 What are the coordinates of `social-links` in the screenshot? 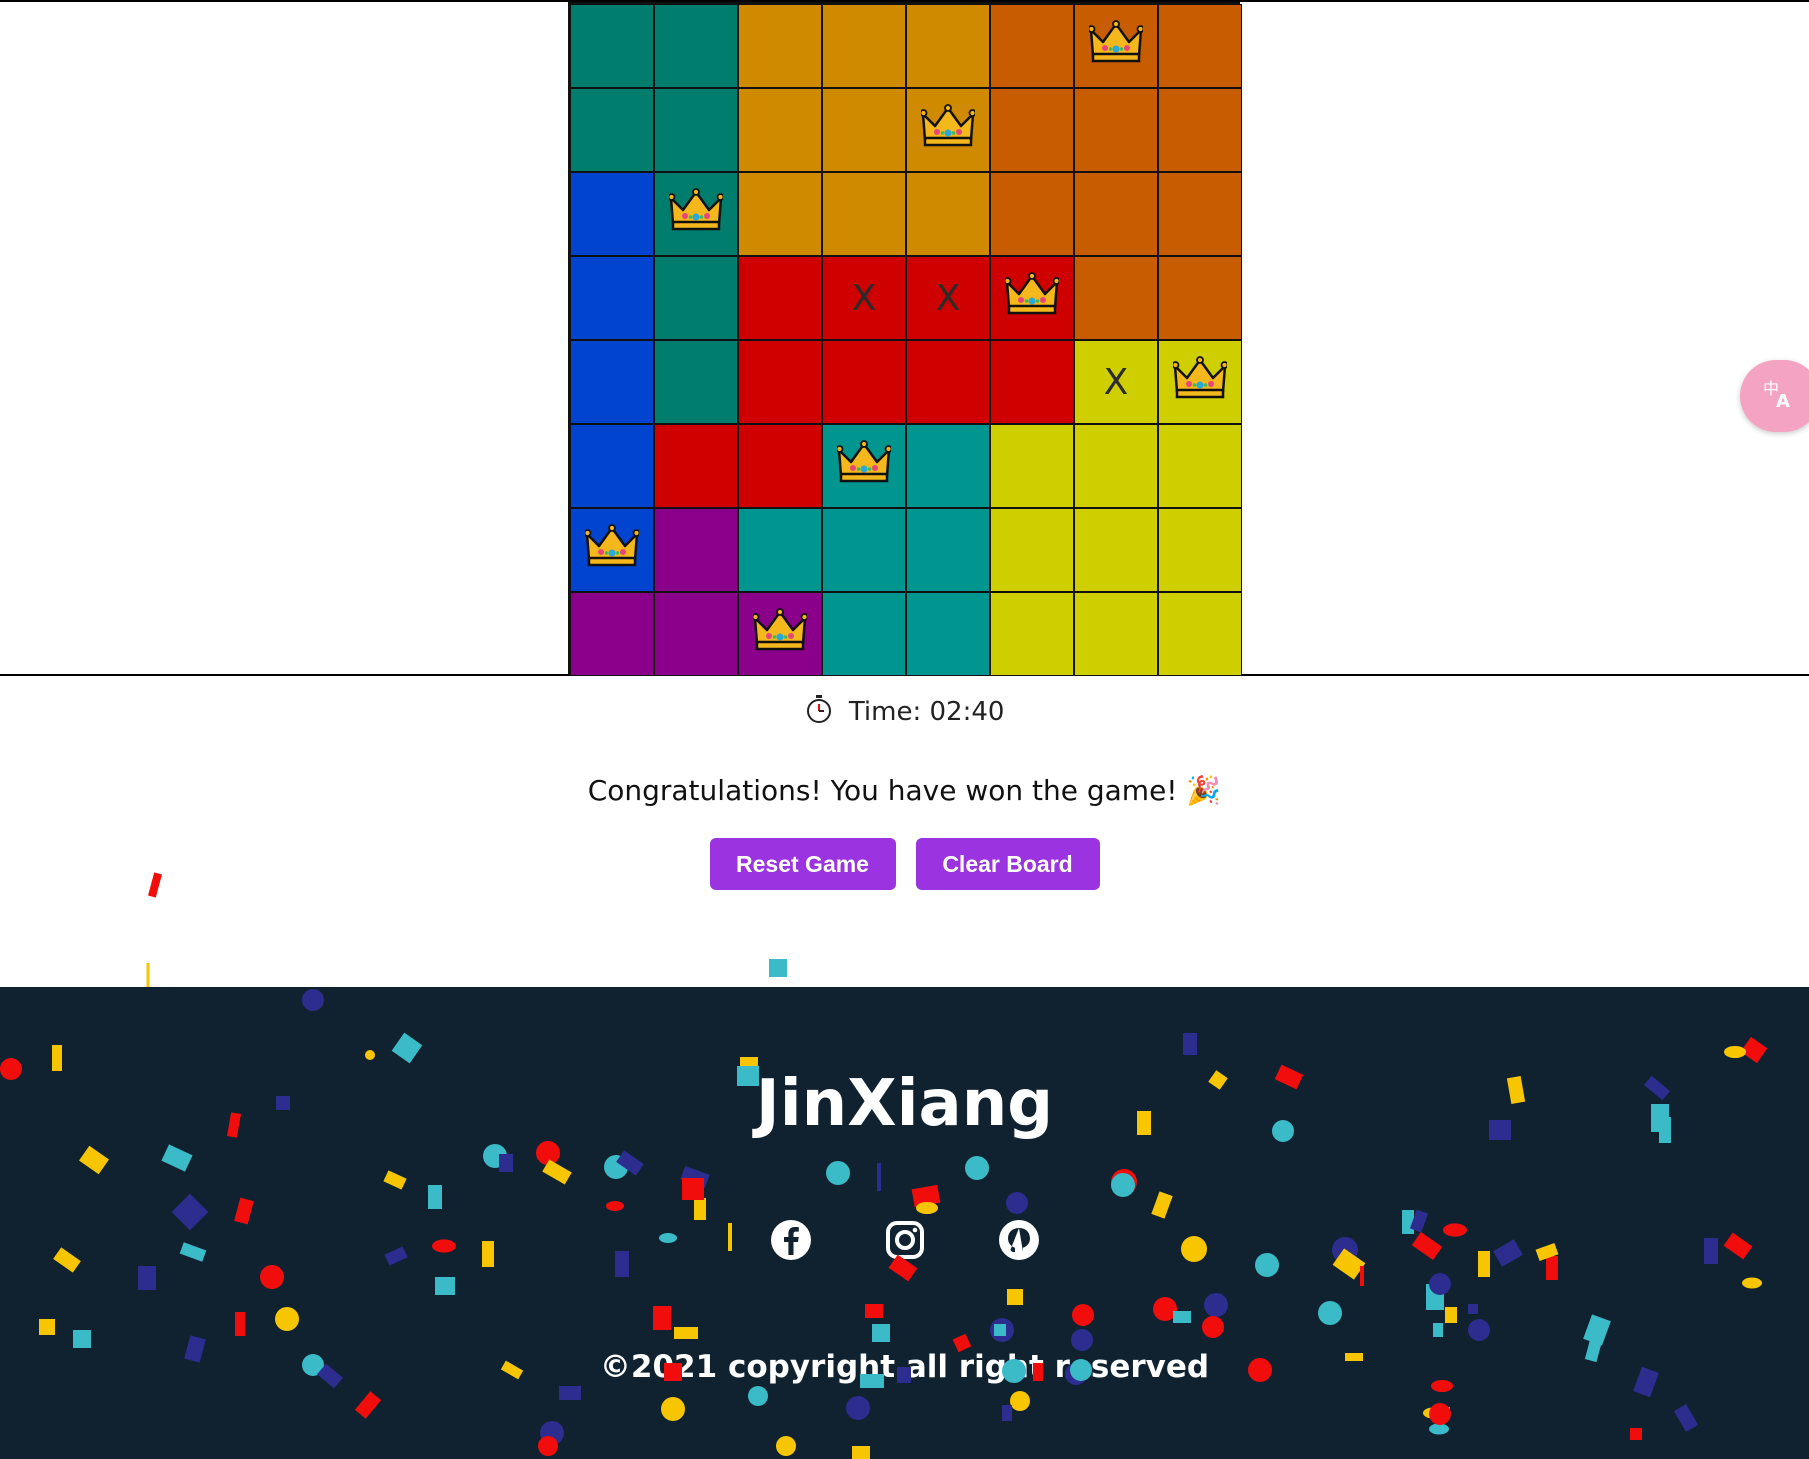 It's located at (904, 1240).